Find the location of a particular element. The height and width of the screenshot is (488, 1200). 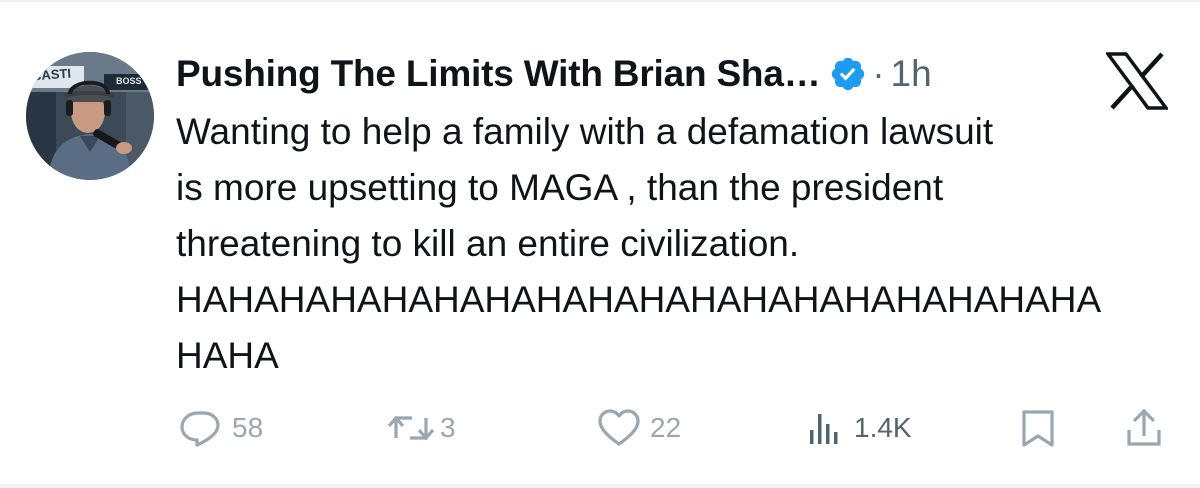

reply-button: 58 is located at coordinates (220, 428).